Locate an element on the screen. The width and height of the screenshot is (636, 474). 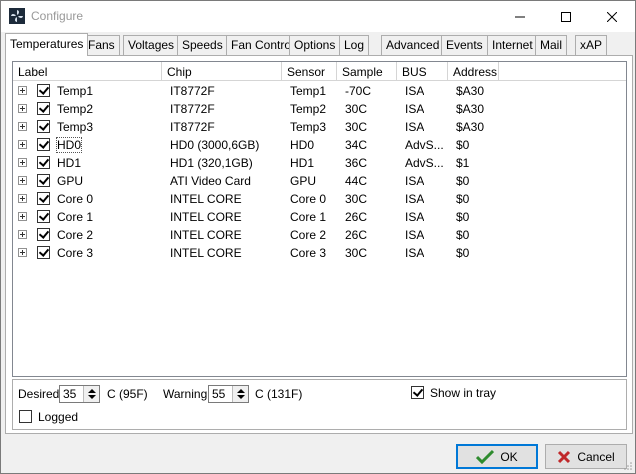
table-row: Temp3 IT8772F Temp3 30C ISA $A30 is located at coordinates (319, 127).